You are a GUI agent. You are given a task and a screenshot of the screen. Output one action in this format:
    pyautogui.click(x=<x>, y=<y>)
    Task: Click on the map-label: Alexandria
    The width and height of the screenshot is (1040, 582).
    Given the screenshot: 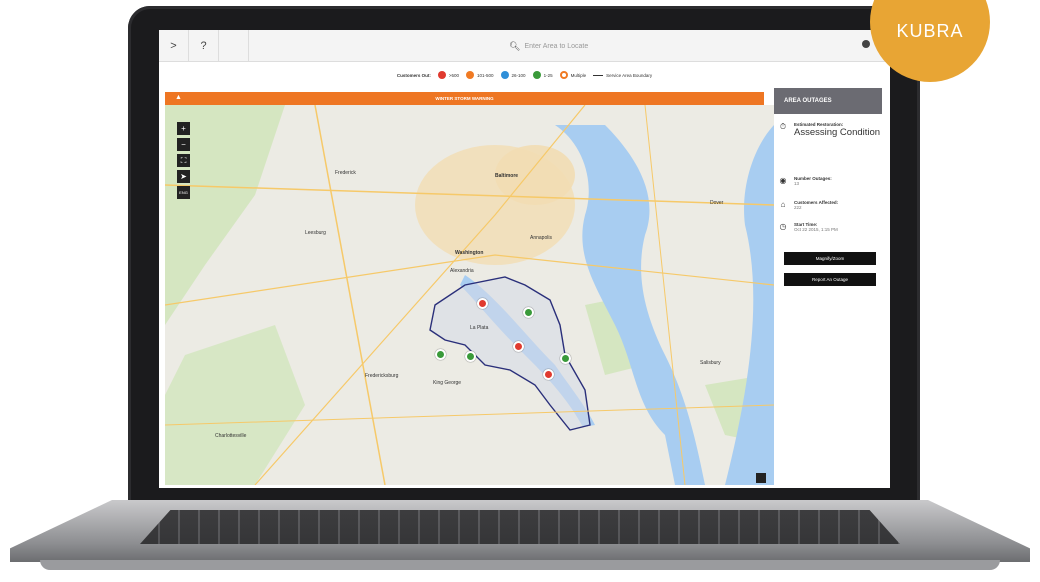 What is the action you would take?
    pyautogui.click(x=462, y=271)
    